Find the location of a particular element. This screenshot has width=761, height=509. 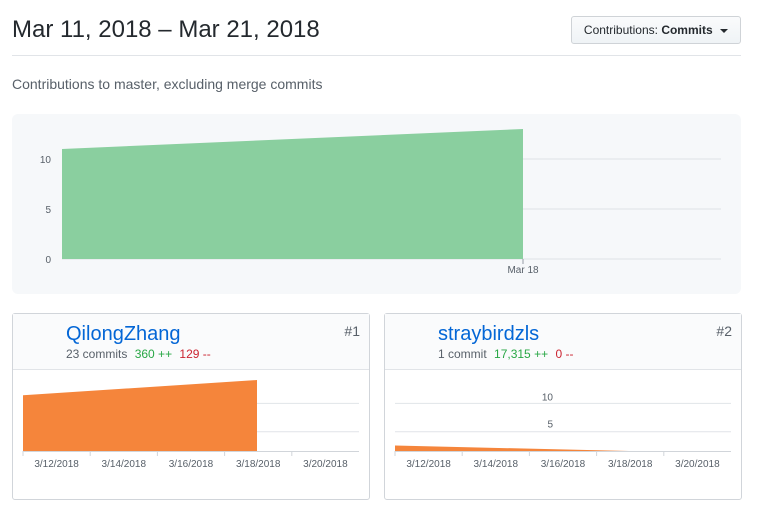

contributions-value: Commits is located at coordinates (687, 30).